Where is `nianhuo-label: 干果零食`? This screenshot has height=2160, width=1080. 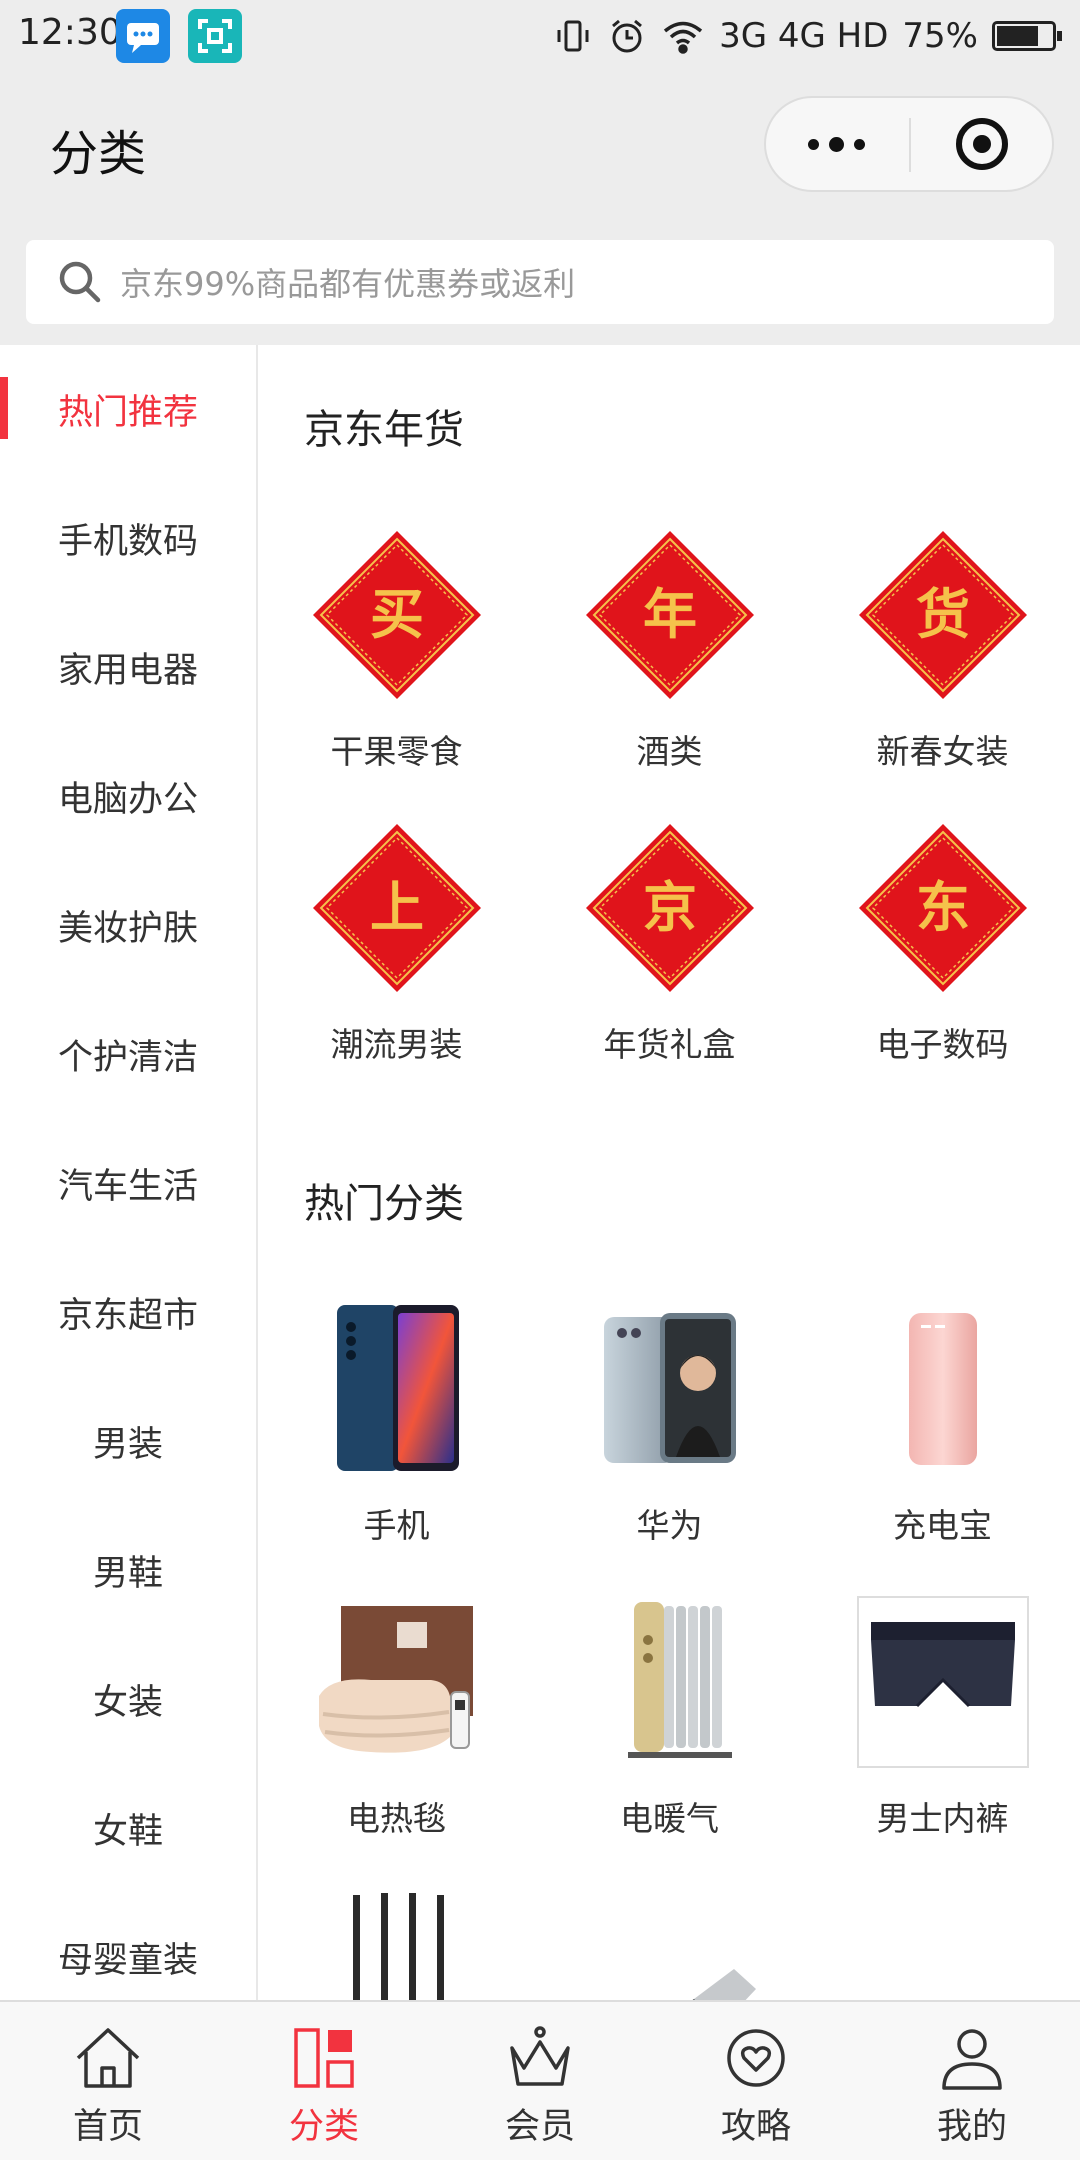 nianhuo-label: 干果零食 is located at coordinates (396, 751).